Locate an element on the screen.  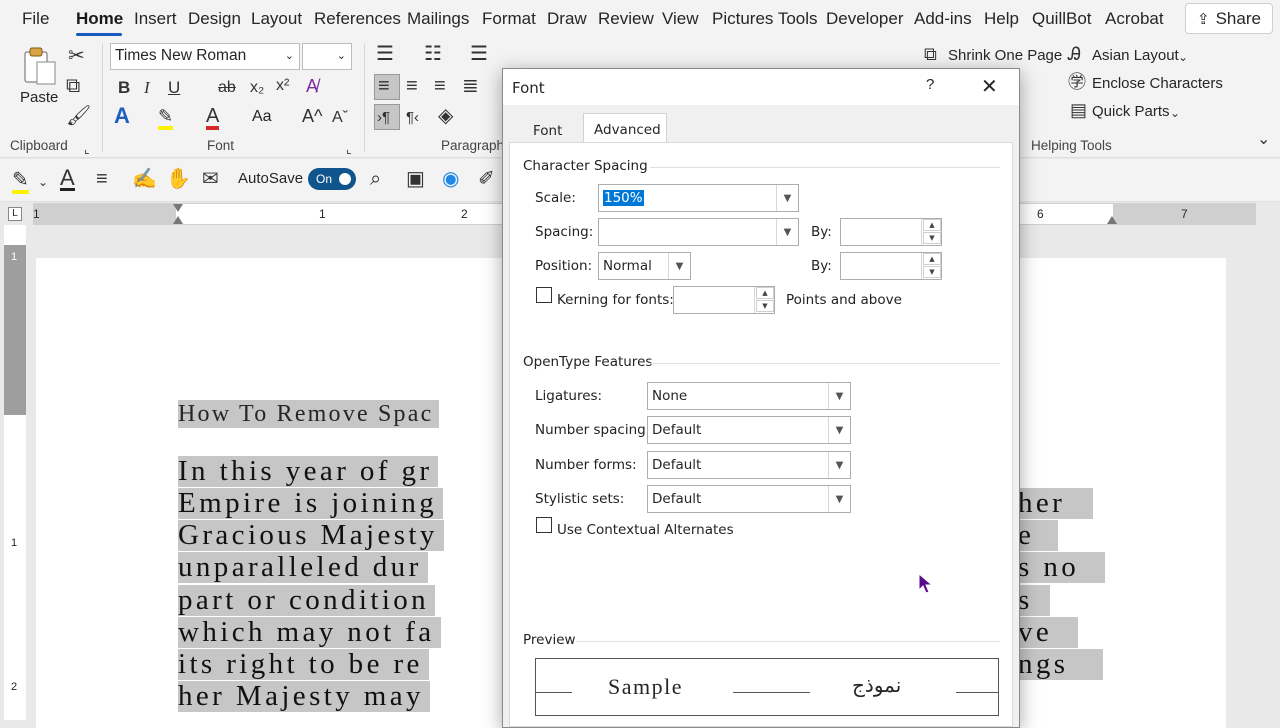
number-forms-combo: Default ▼ is located at coordinates (749, 465).